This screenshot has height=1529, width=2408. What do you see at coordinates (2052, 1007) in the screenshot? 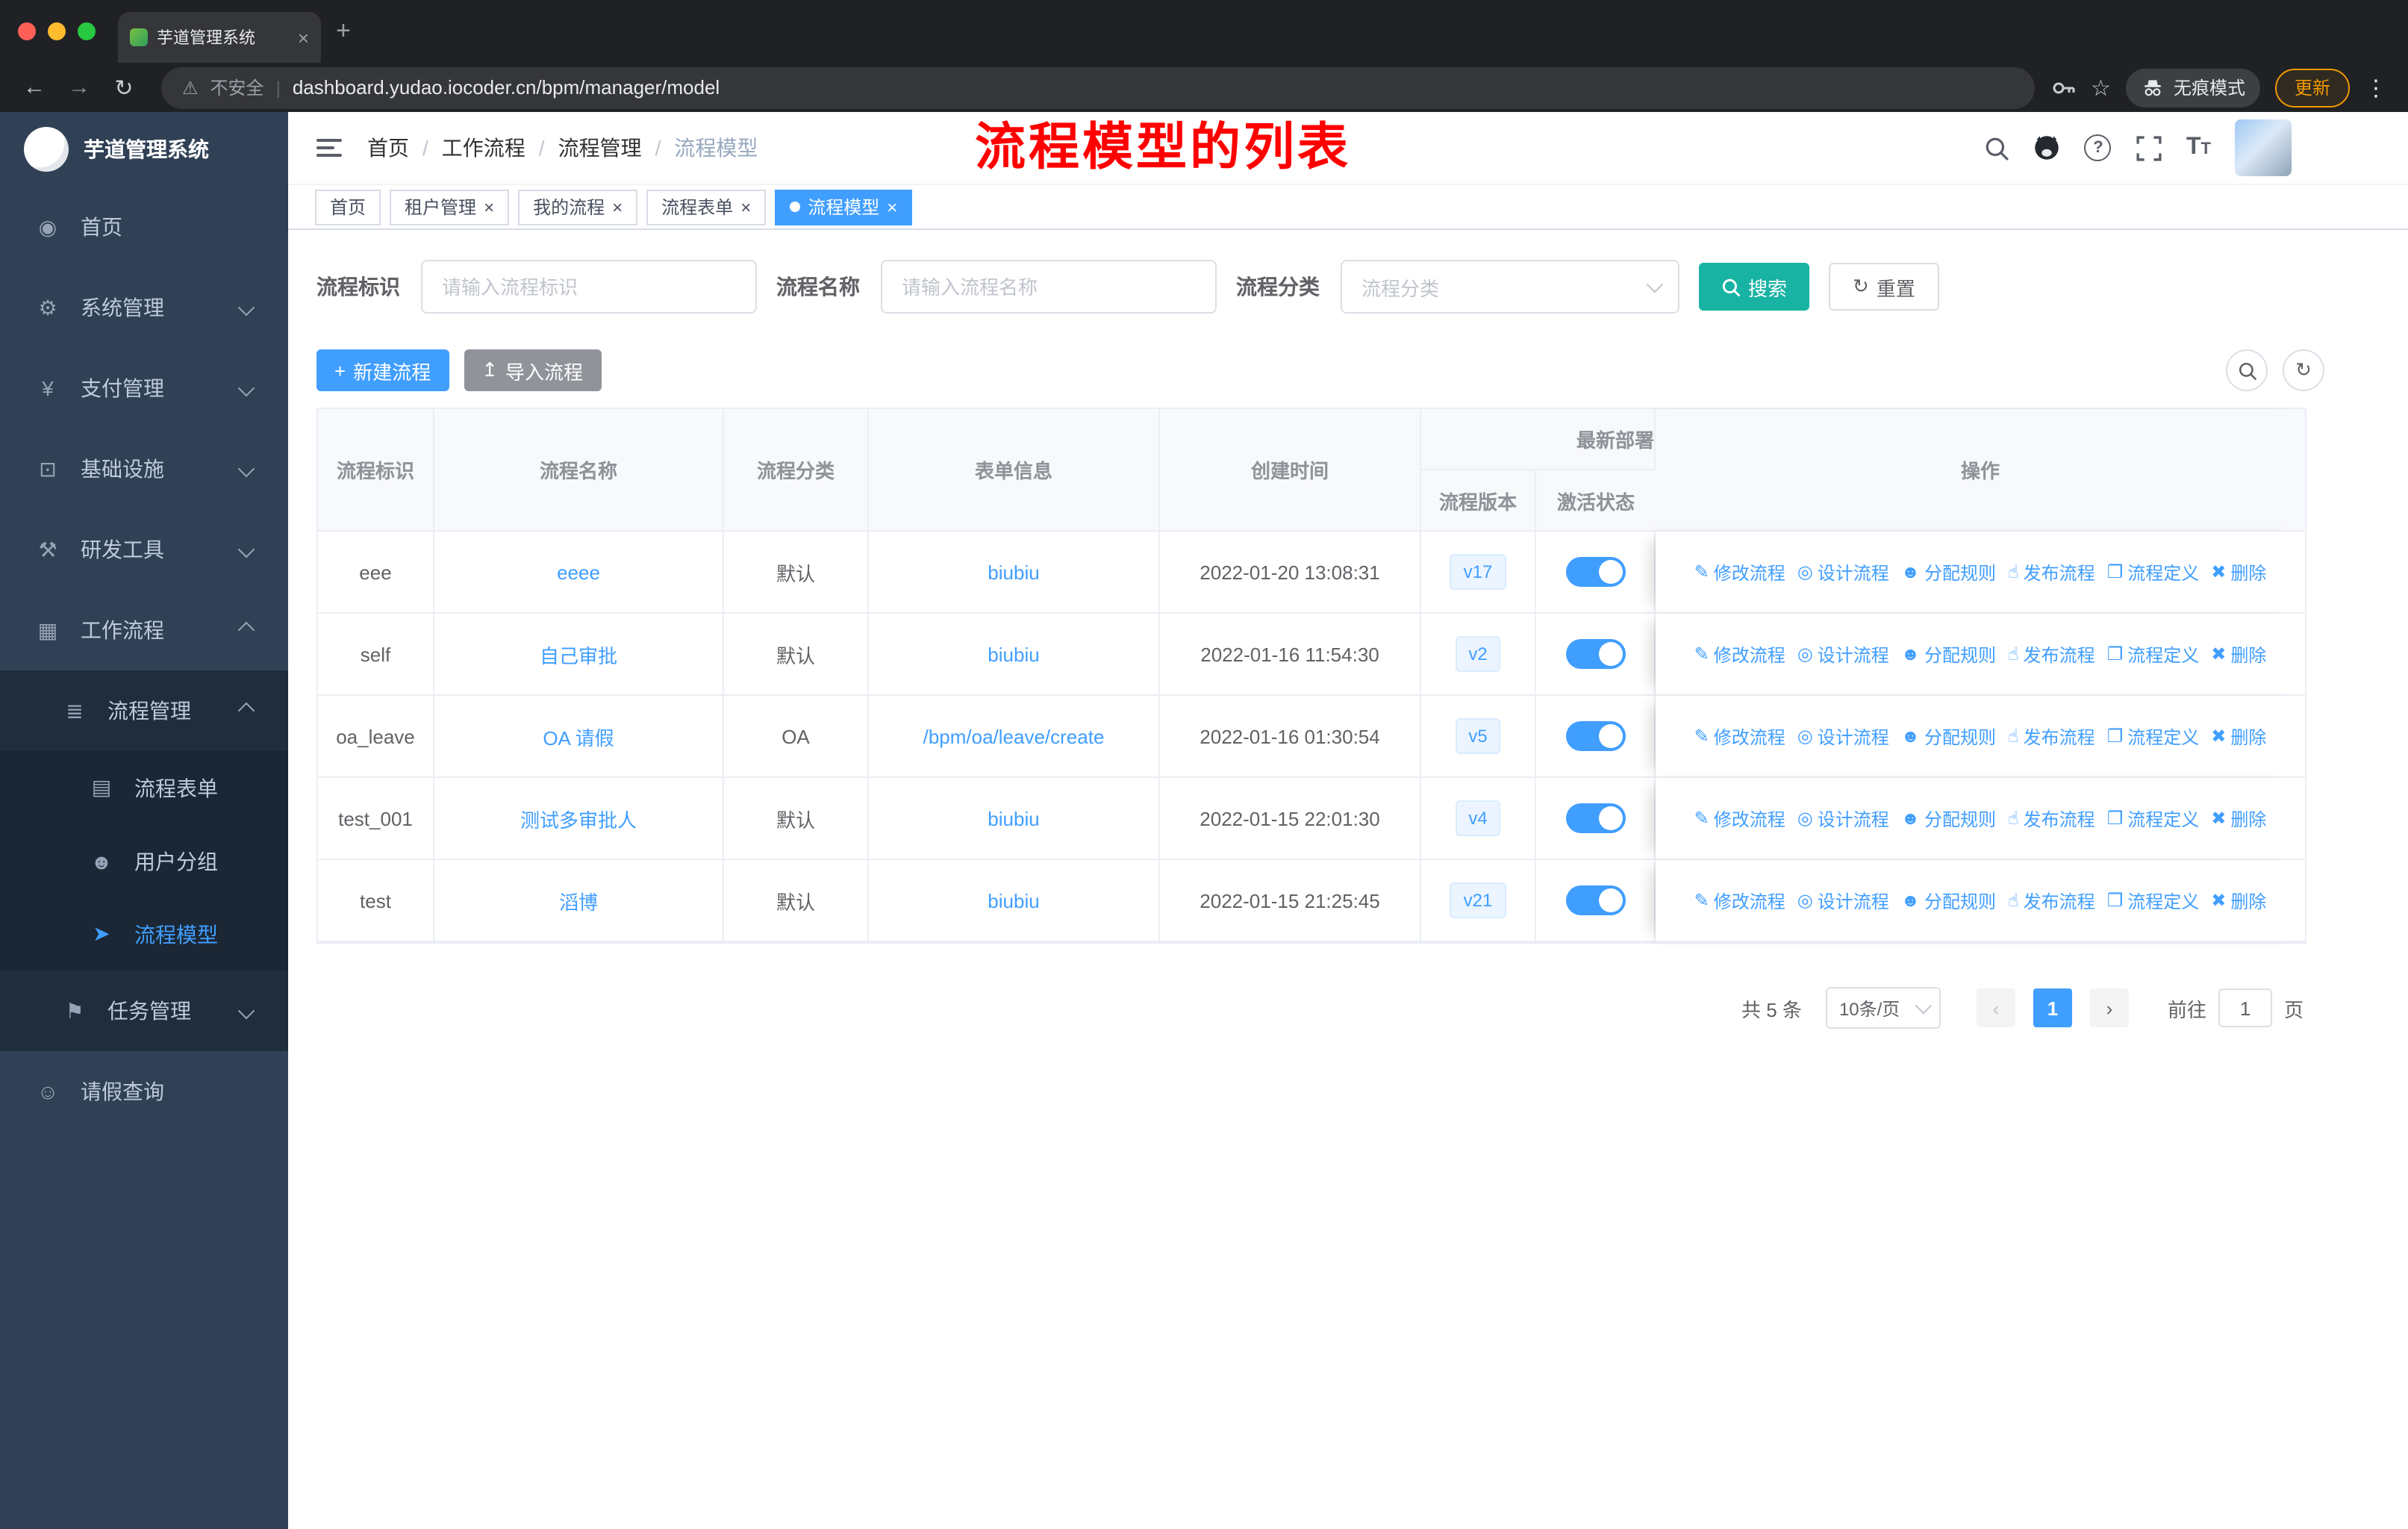
I see `page-number-button: 1` at bounding box center [2052, 1007].